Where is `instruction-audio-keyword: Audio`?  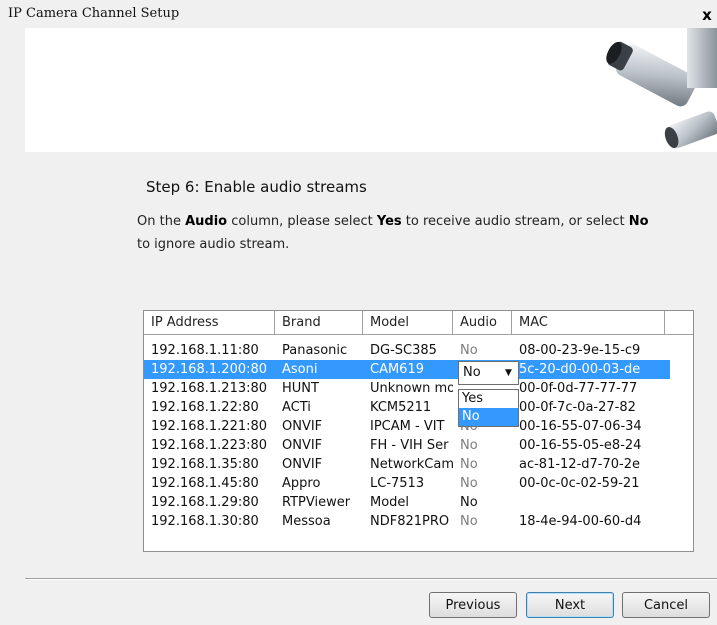 instruction-audio-keyword: Audio is located at coordinates (206, 221).